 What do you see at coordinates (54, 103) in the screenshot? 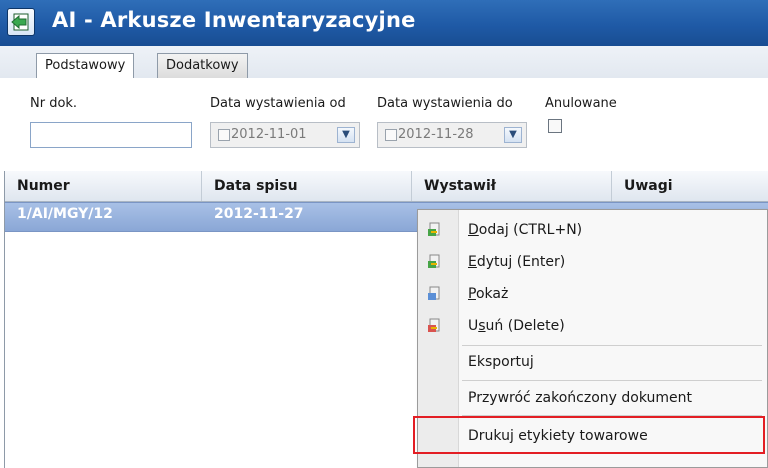
I see `nr-dok-label: Nr dok.` at bounding box center [54, 103].